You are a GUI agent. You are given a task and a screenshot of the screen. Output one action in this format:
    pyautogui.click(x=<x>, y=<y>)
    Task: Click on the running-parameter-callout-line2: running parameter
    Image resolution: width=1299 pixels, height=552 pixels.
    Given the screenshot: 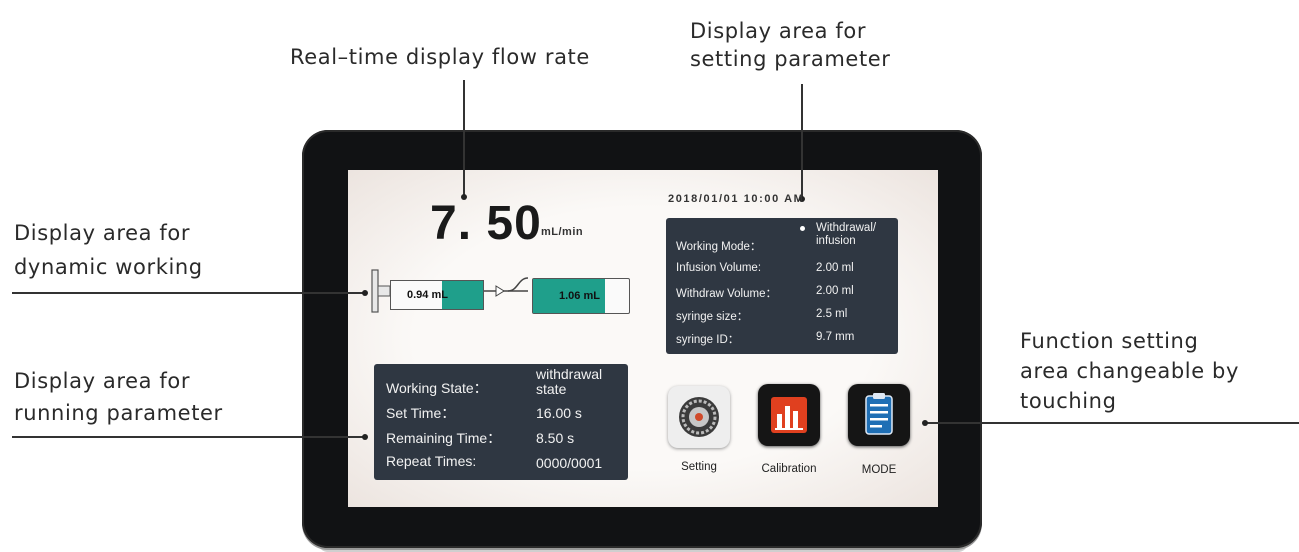 What is the action you would take?
    pyautogui.click(x=118, y=413)
    